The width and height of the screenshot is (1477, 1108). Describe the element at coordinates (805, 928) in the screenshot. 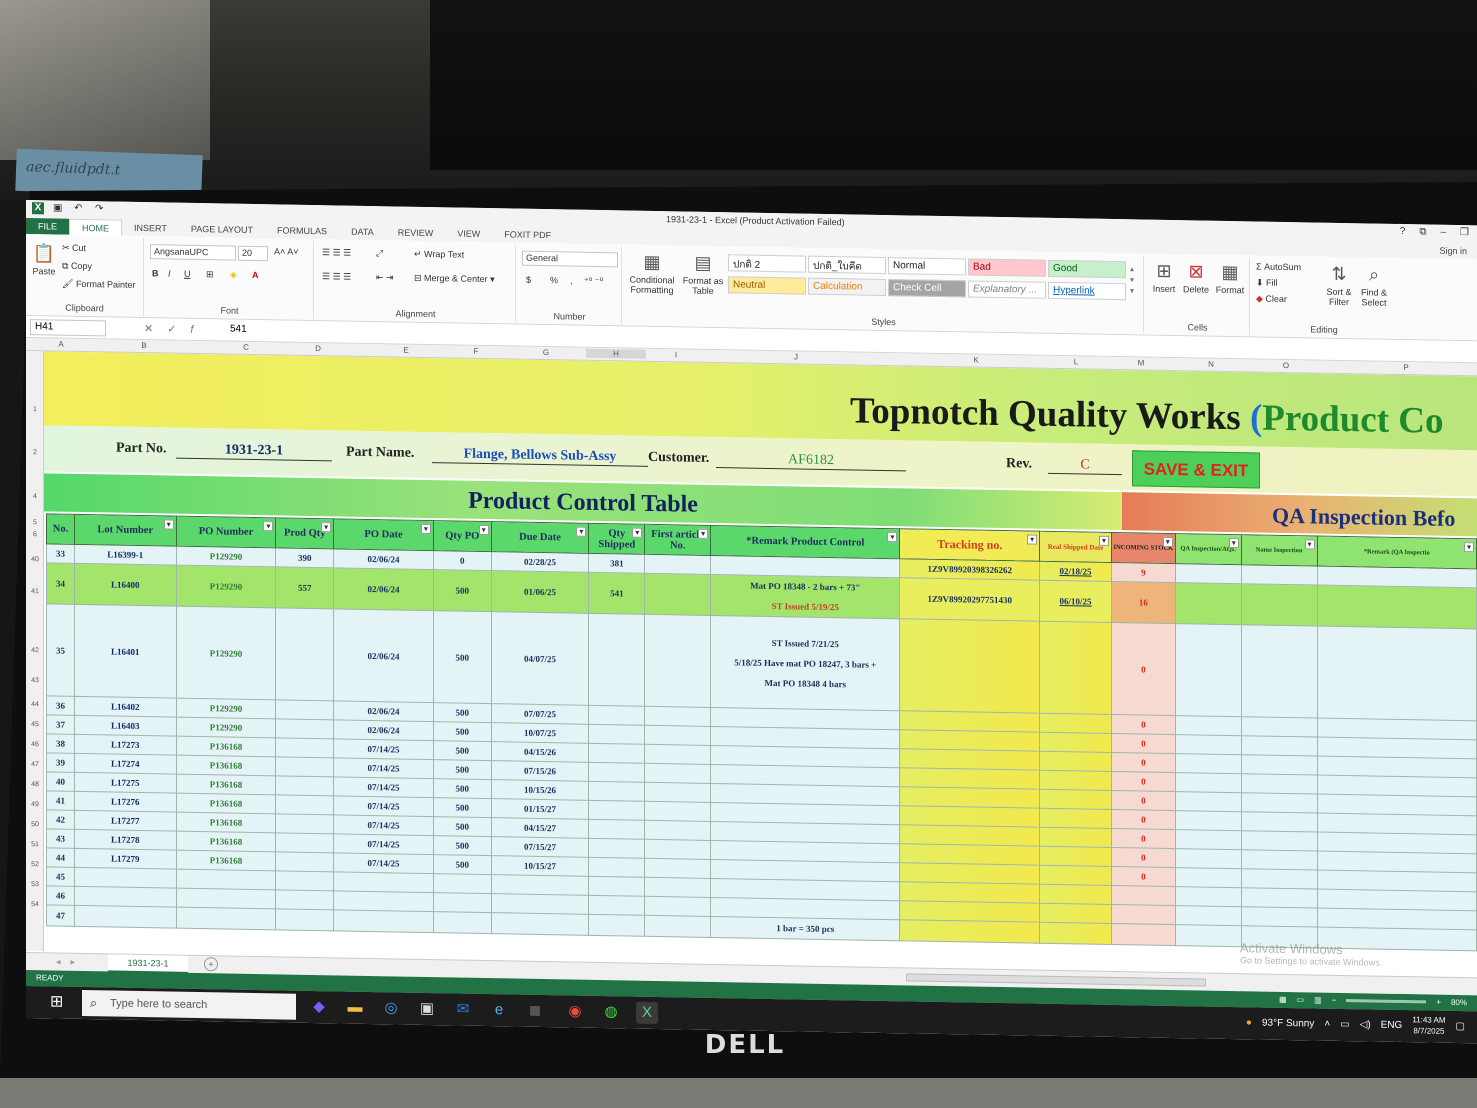

I see `cell-remark: 1 bar = 350 pcs` at that location.